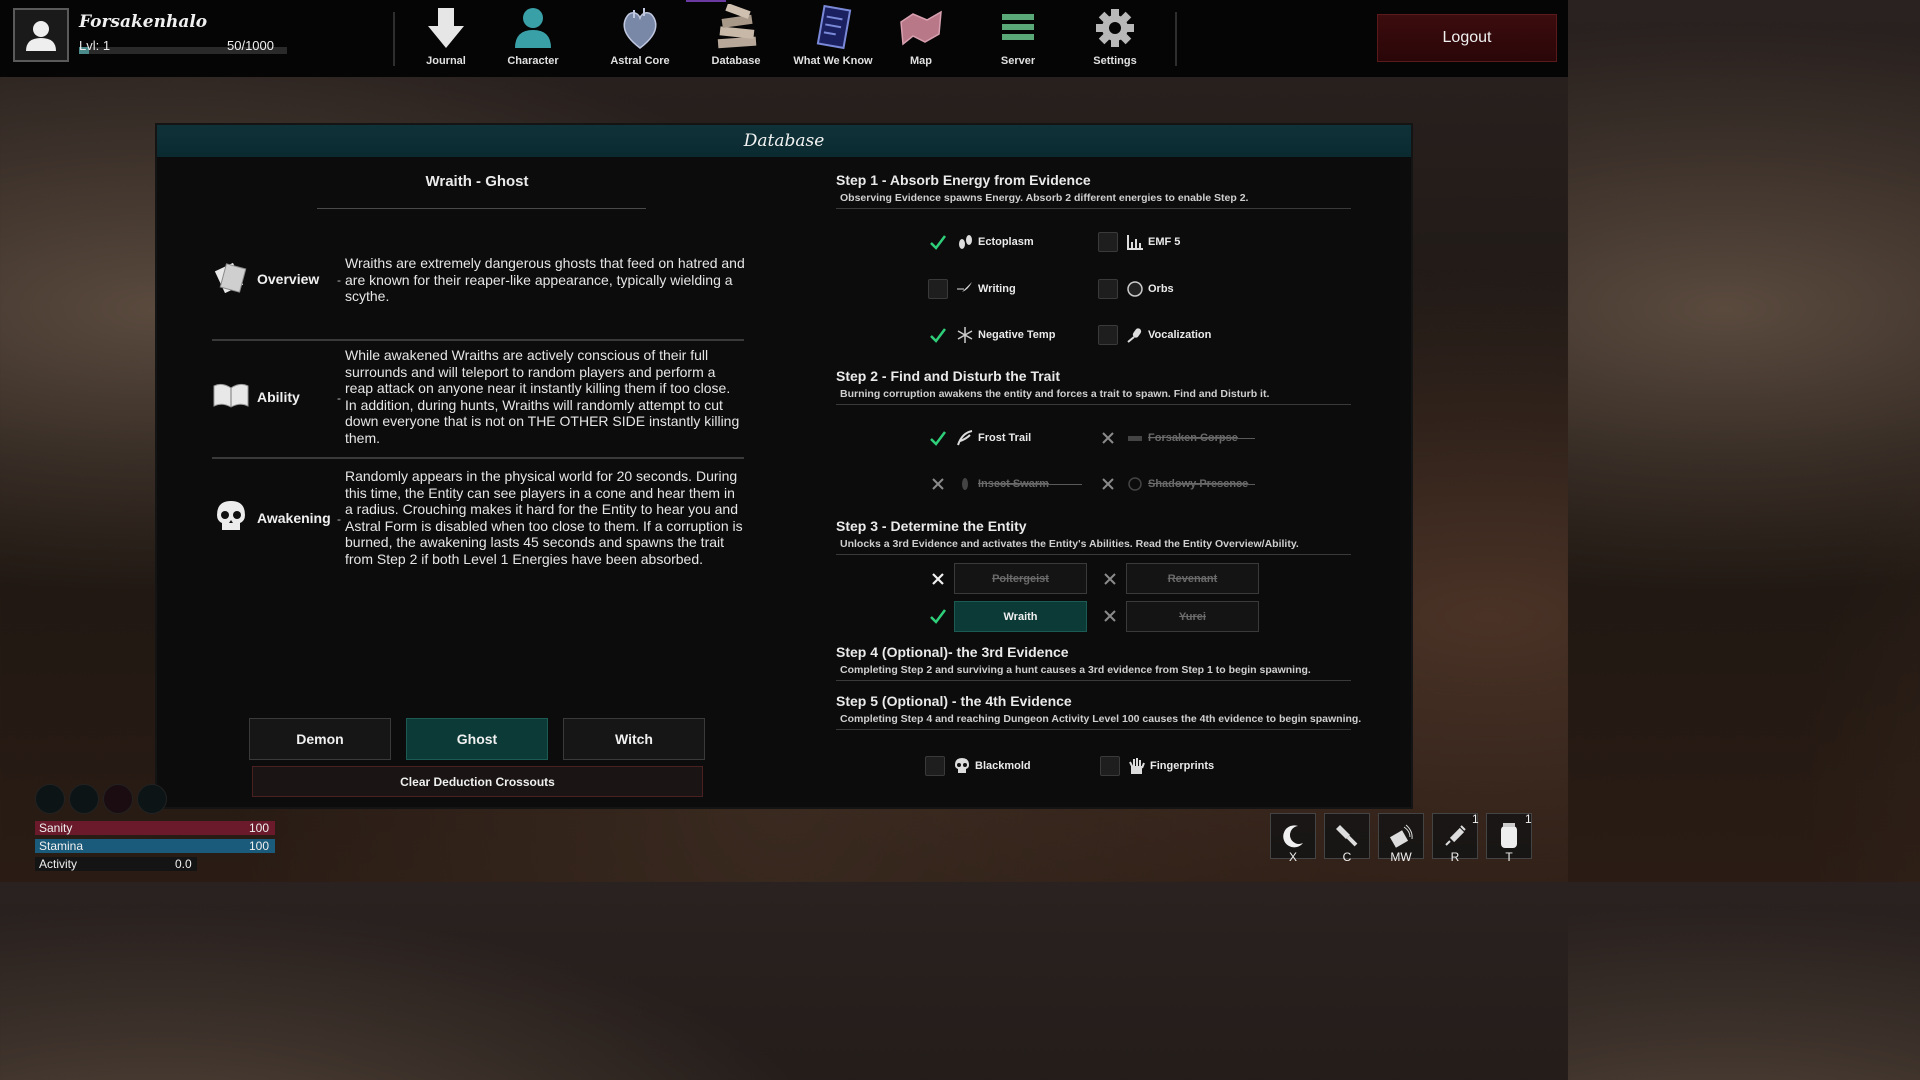 The width and height of the screenshot is (1920, 1080). I want to click on ghost-button: Ghost, so click(477, 739).